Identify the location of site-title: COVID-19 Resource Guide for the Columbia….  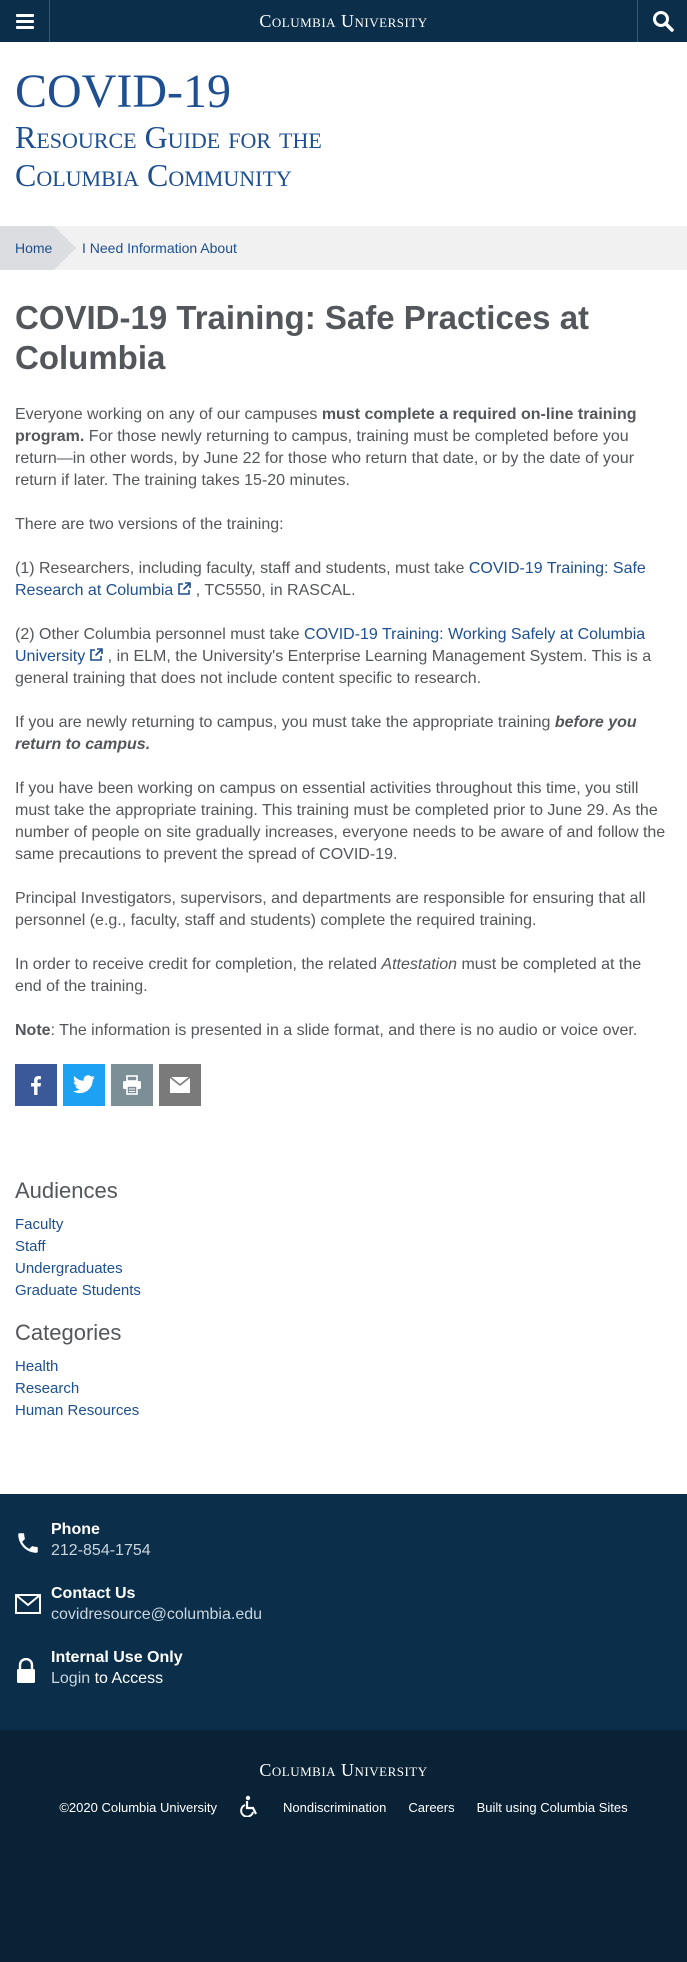
(343, 134).